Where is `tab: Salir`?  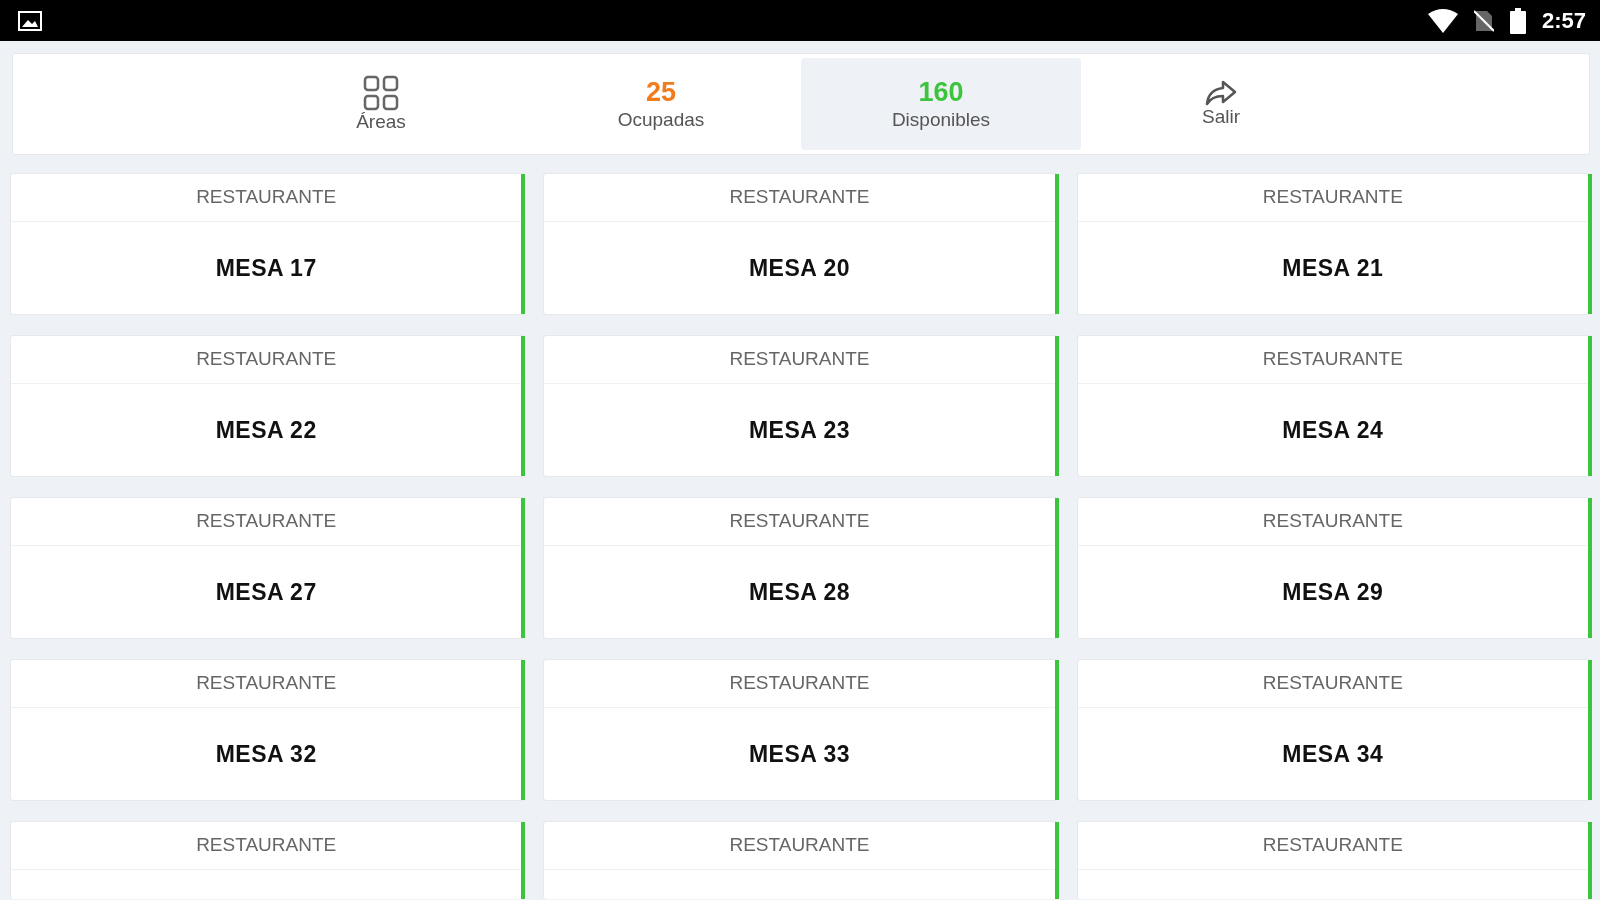
tab: Salir is located at coordinates (1221, 104).